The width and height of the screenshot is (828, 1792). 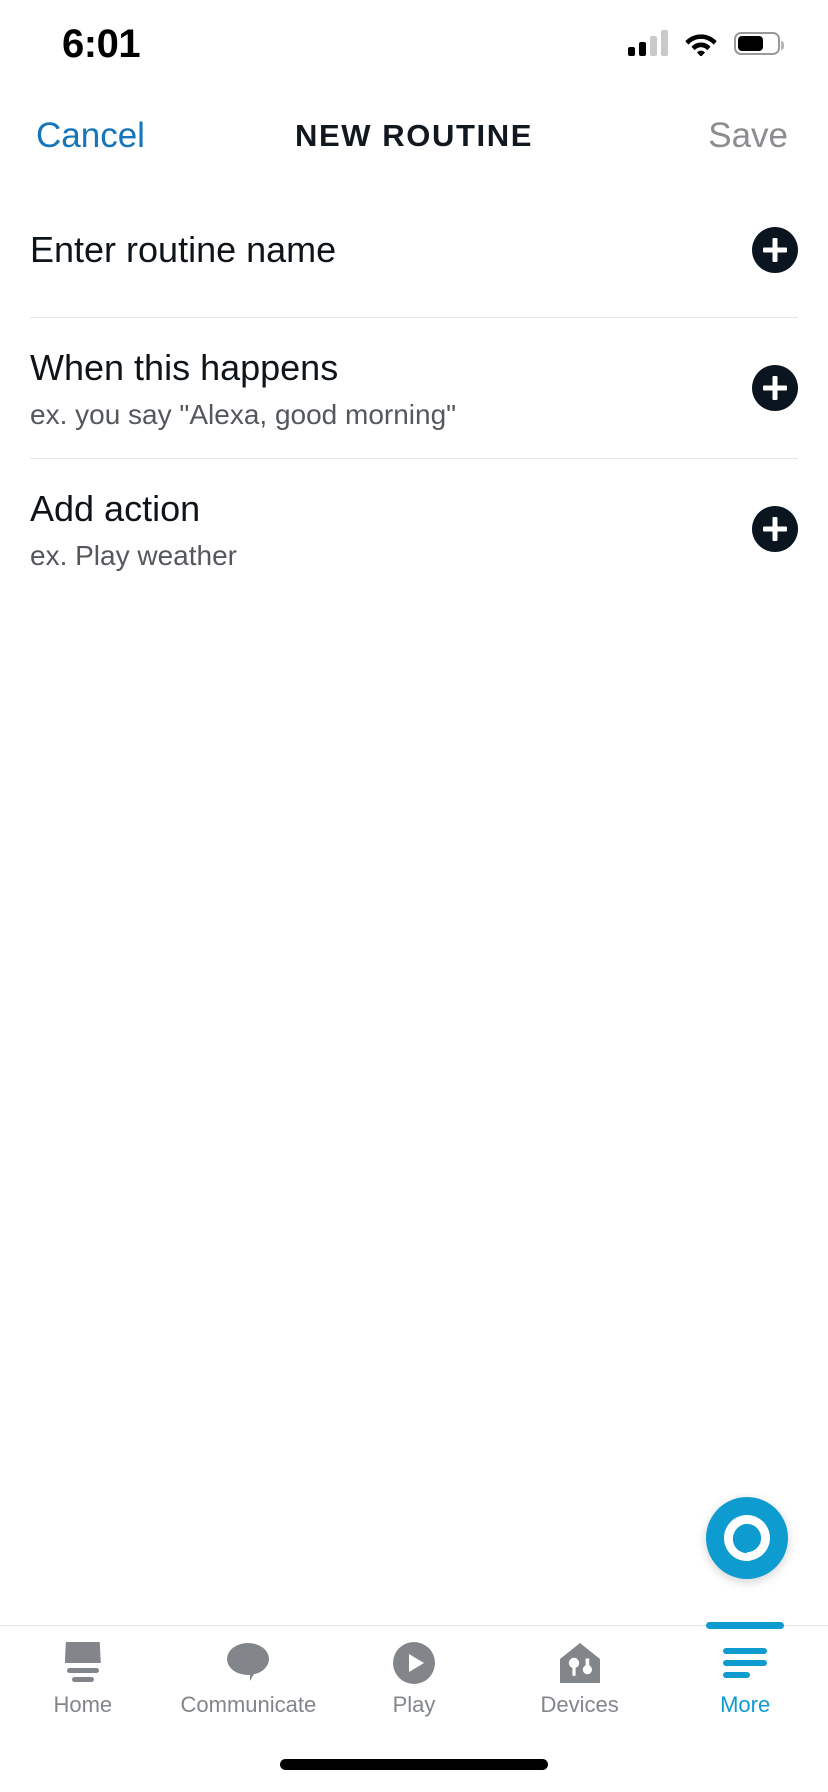 I want to click on routine-name-row: Enter routine name, so click(x=414, y=249).